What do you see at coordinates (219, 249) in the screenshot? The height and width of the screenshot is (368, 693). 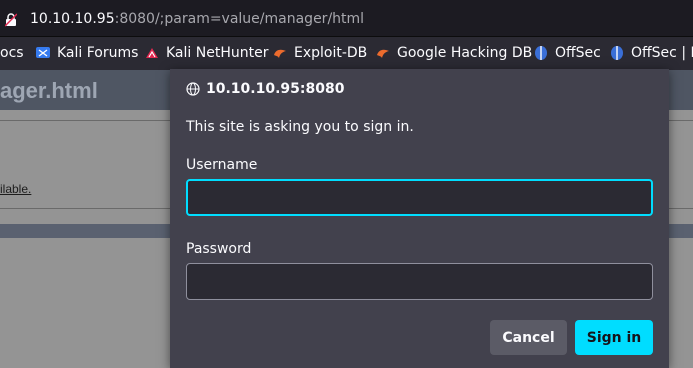 I see `password-label: Password` at bounding box center [219, 249].